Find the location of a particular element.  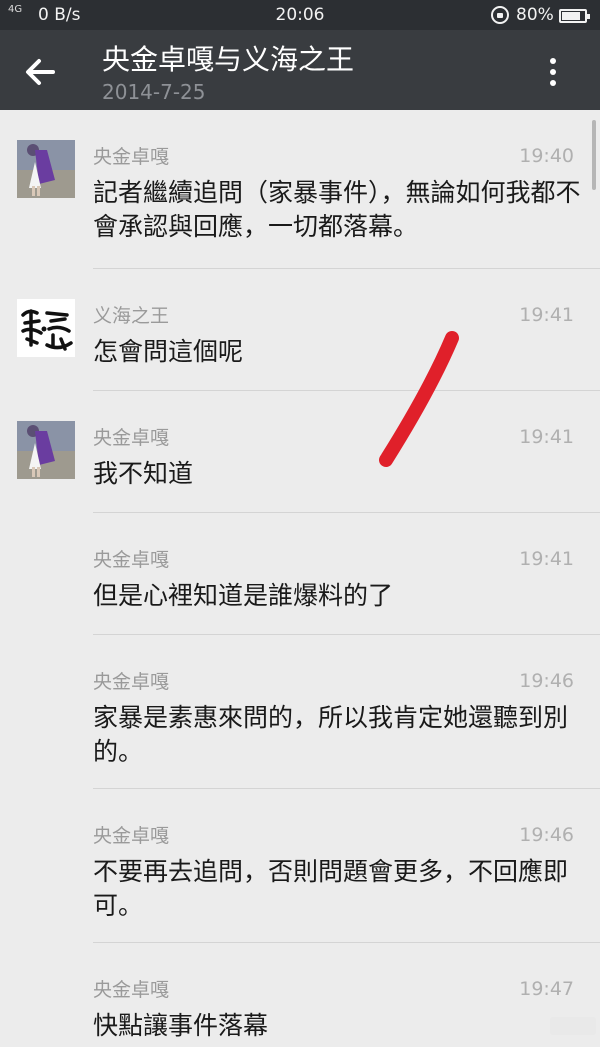

avatar-calligraphy-logo is located at coordinates (46, 328).